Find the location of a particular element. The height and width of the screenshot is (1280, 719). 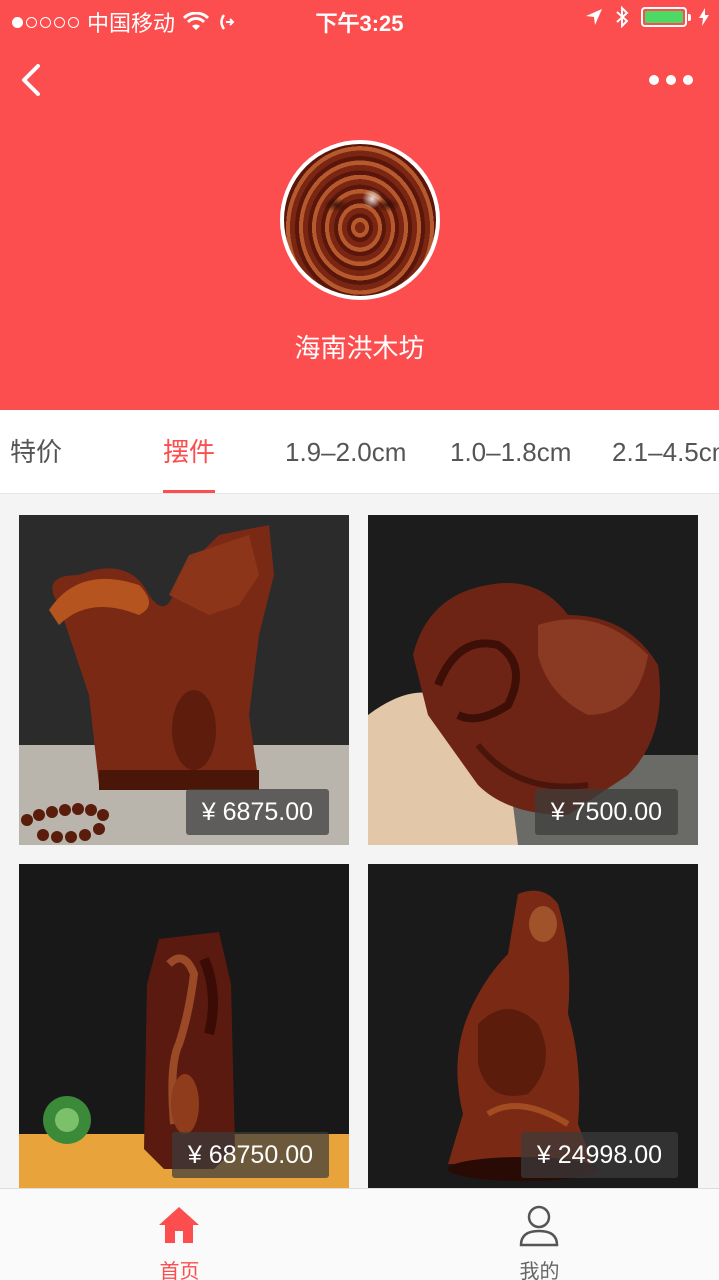

product-card: ¥ 68750.00 is located at coordinates (184, 1026).